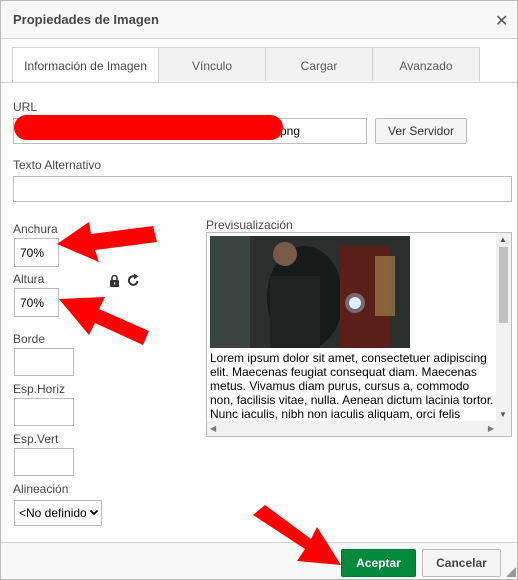 This screenshot has width=518, height=580. What do you see at coordinates (35, 229) in the screenshot?
I see `width-label: Anchura` at bounding box center [35, 229].